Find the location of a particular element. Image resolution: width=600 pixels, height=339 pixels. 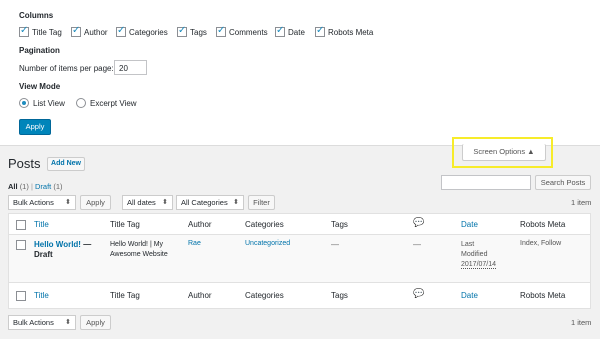

radio-selected-icon is located at coordinates (24, 103).